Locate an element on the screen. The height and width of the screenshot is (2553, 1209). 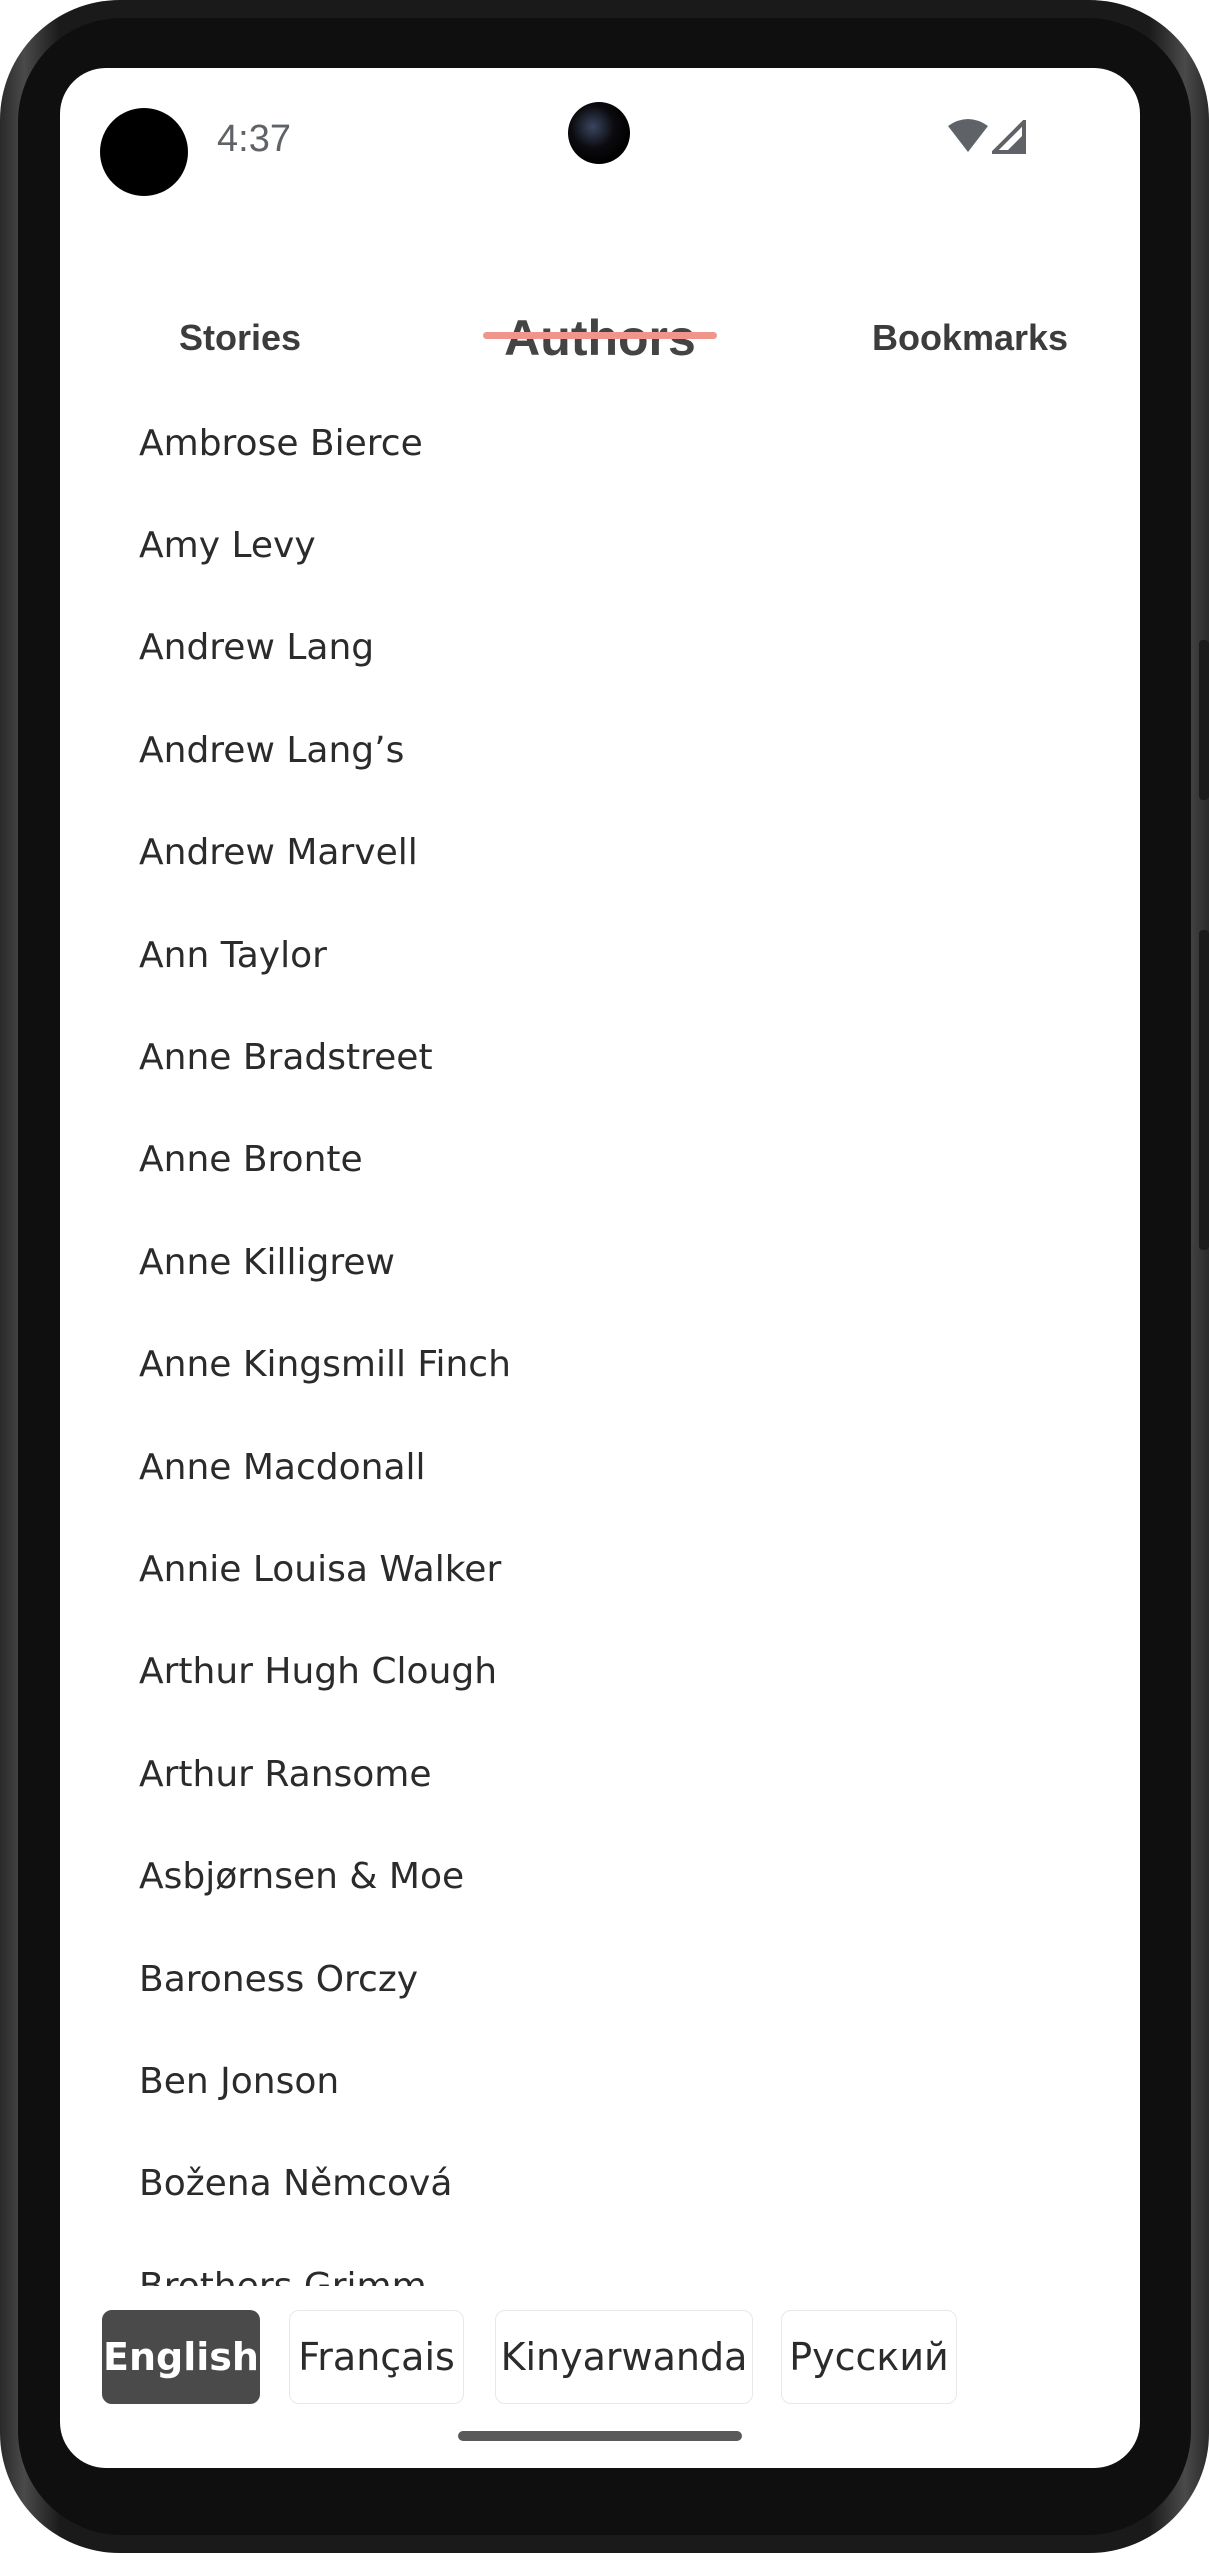
cell-signal-icon is located at coordinates (1009, 137).